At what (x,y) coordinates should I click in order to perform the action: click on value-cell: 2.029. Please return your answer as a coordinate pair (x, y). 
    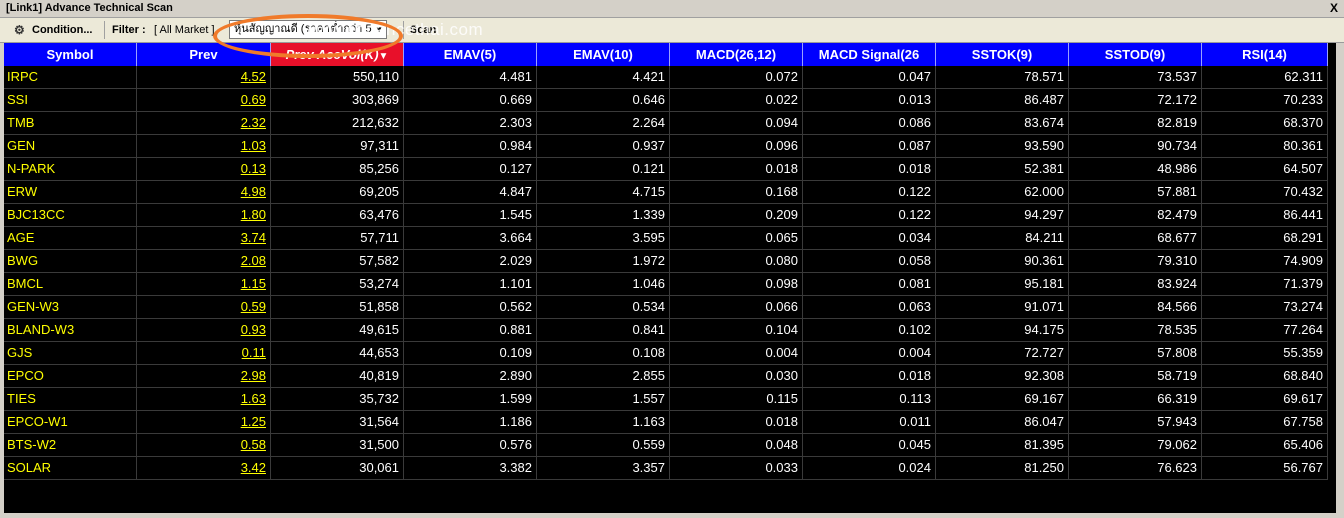
    Looking at the image, I should click on (470, 261).